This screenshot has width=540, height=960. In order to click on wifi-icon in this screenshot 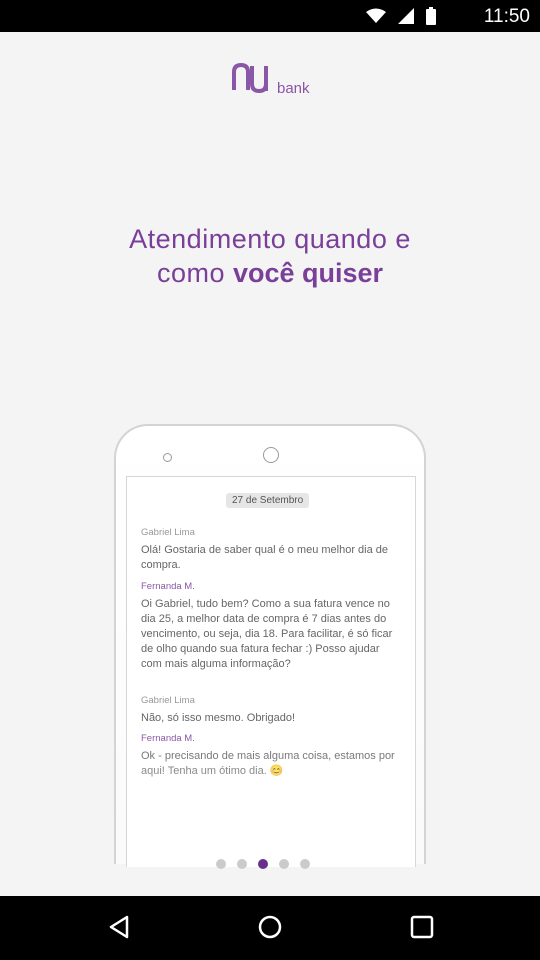, I will do `click(376, 18)`.